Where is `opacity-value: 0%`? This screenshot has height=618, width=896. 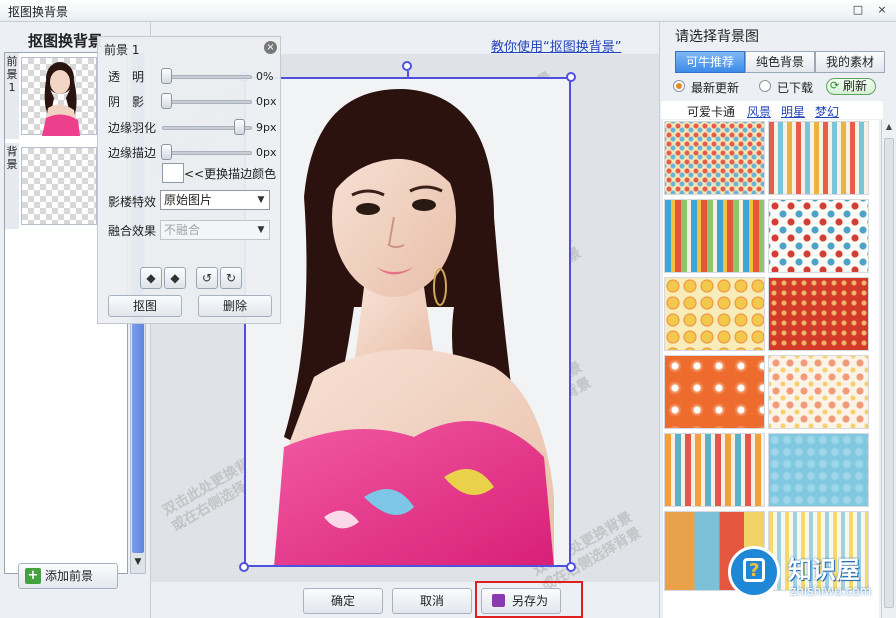 opacity-value: 0% is located at coordinates (265, 76).